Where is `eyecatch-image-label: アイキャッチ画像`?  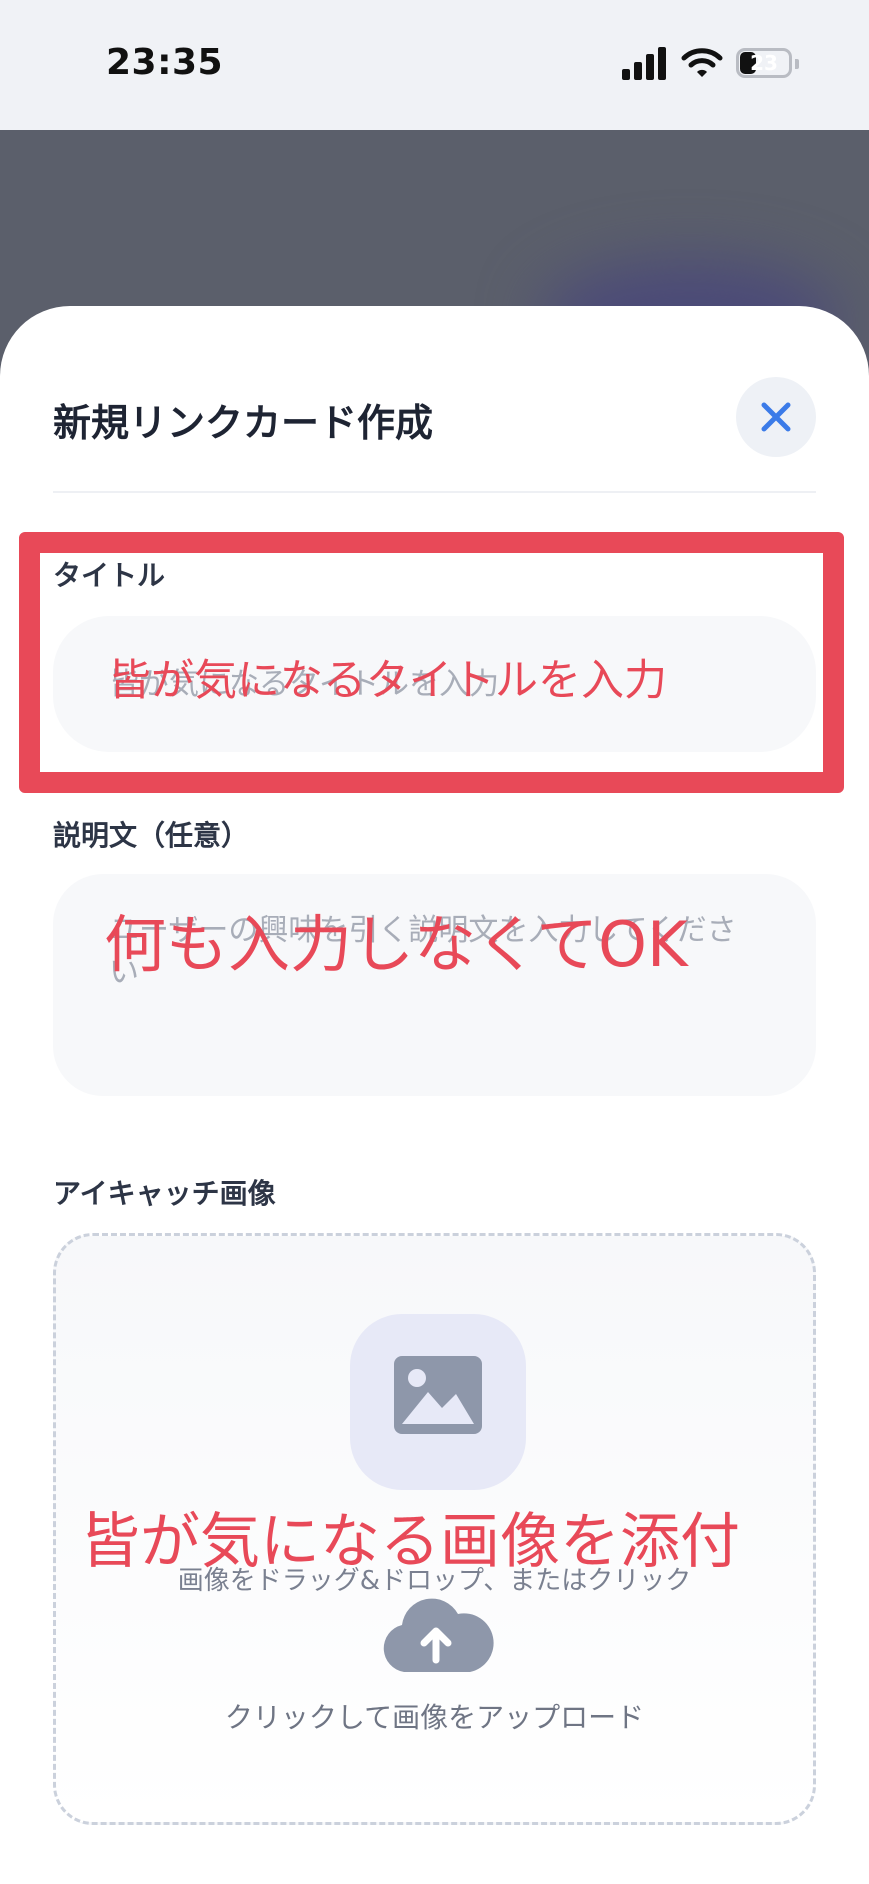 eyecatch-image-label: アイキャッチ画像 is located at coordinates (164, 1193).